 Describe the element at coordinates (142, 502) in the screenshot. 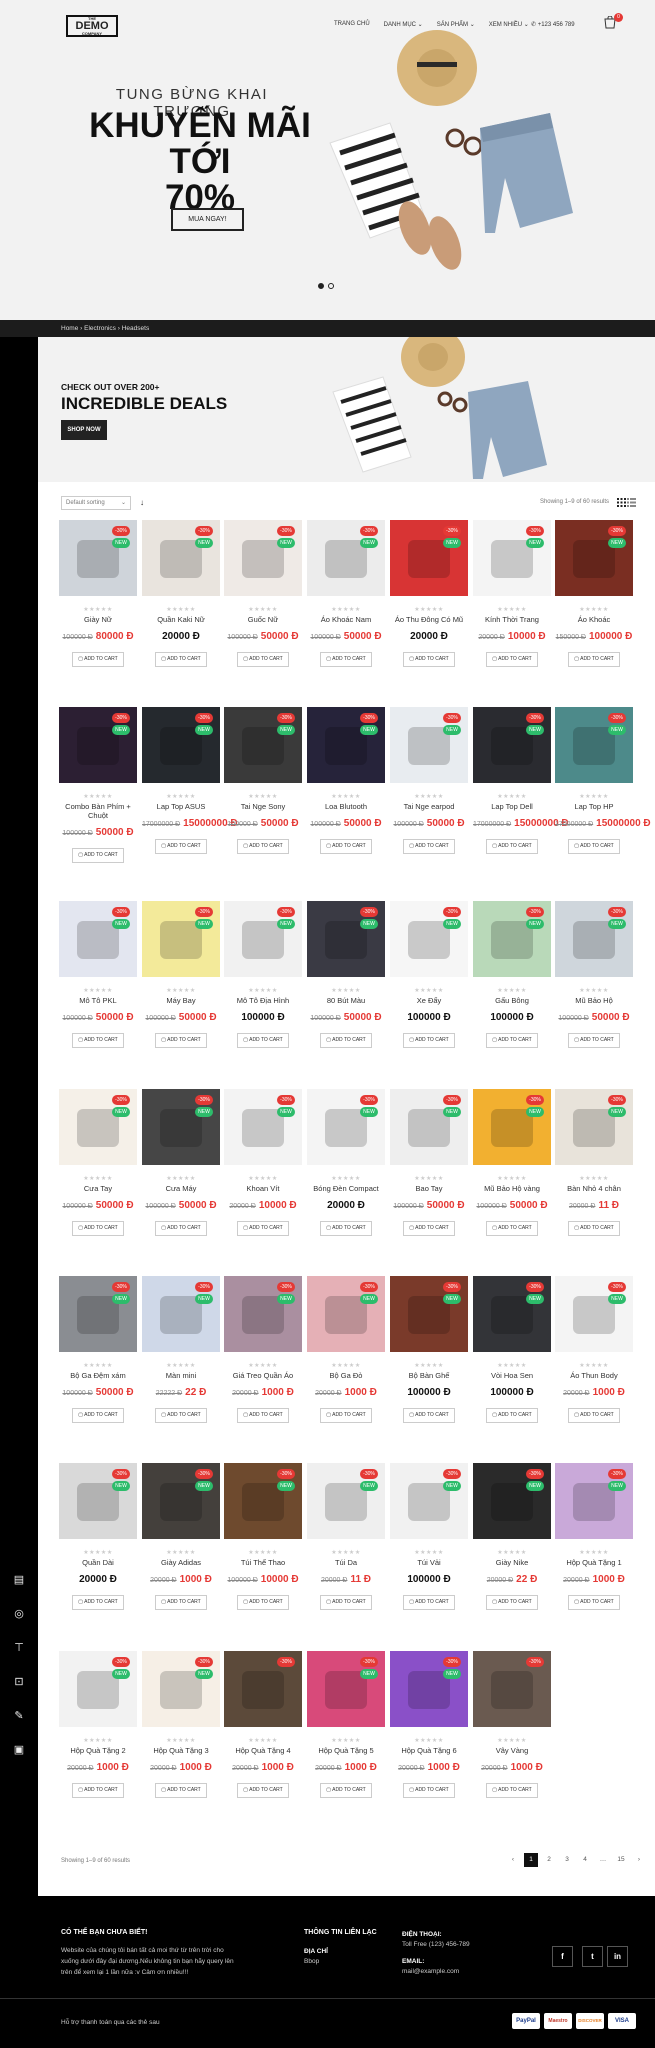

I see `sort-direction-icon: ↓` at that location.